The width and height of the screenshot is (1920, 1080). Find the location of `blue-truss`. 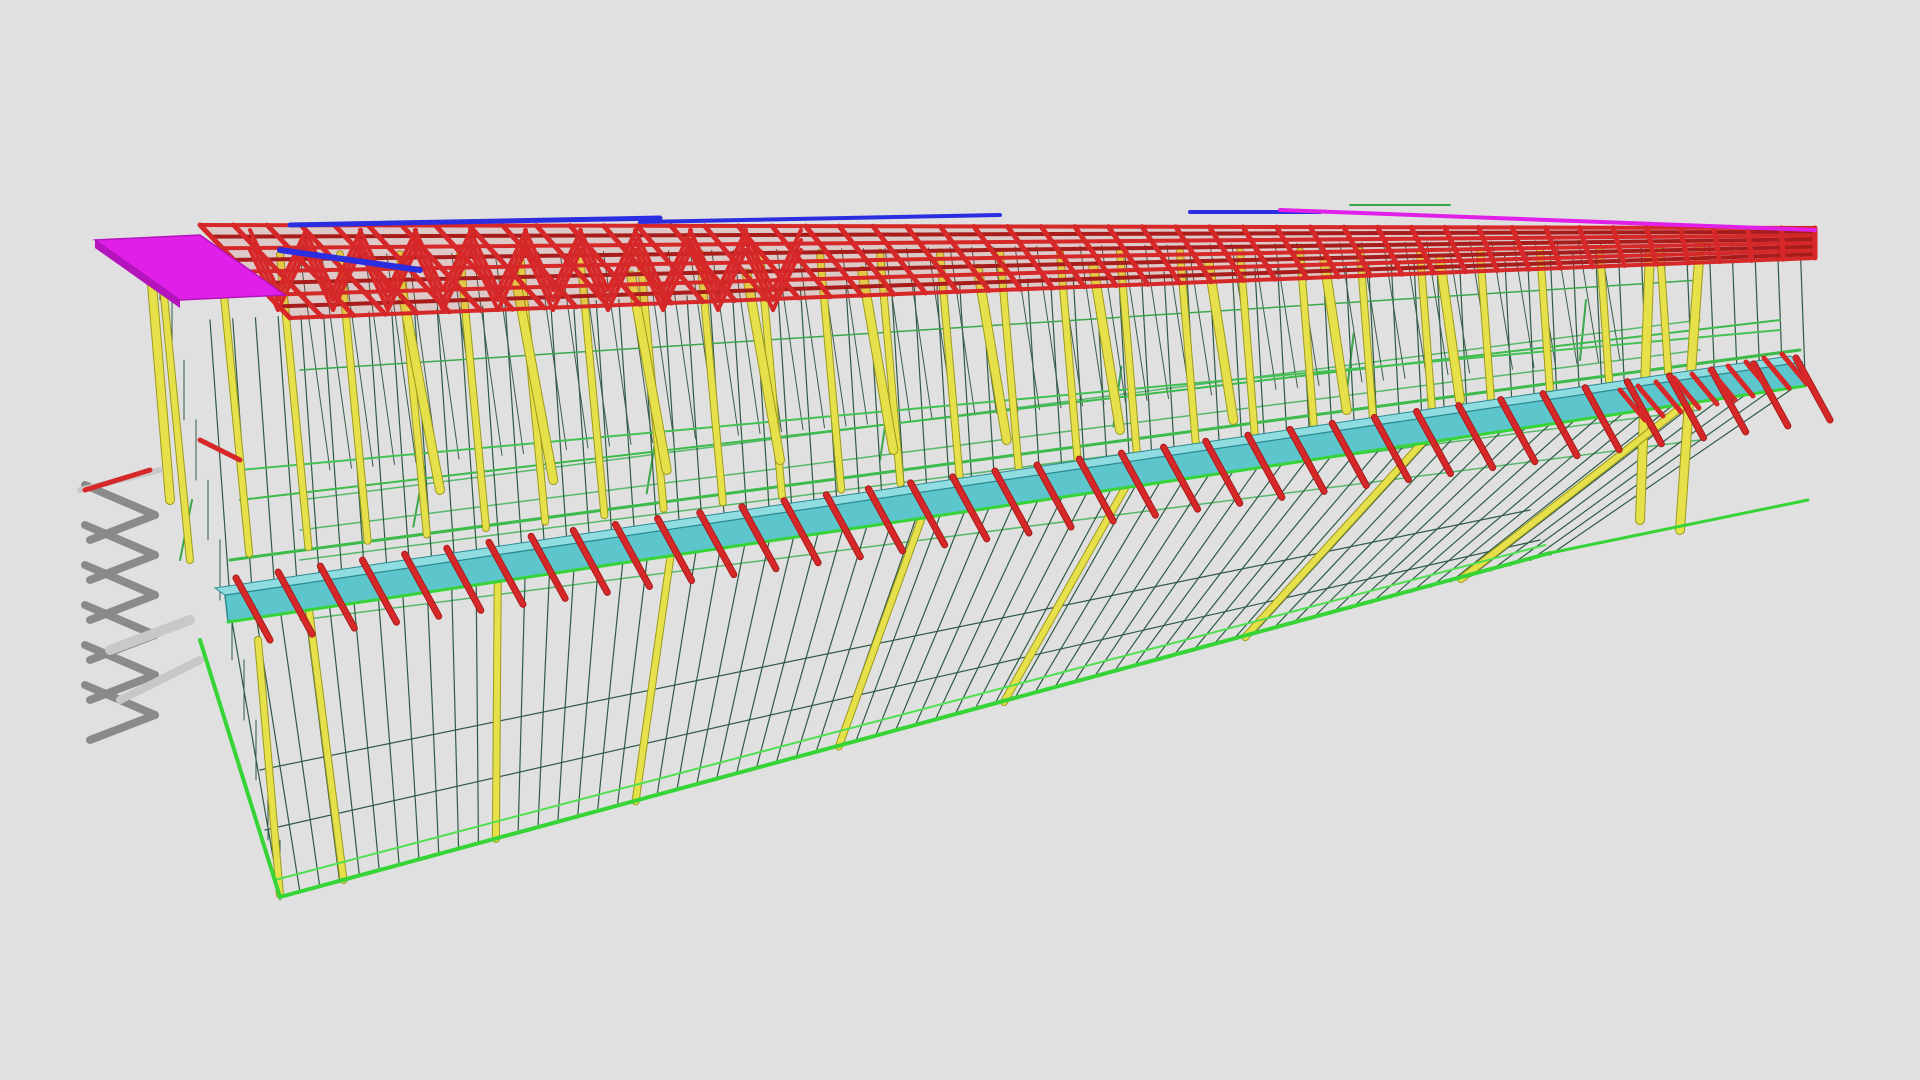

blue-truss is located at coordinates (820, 218).